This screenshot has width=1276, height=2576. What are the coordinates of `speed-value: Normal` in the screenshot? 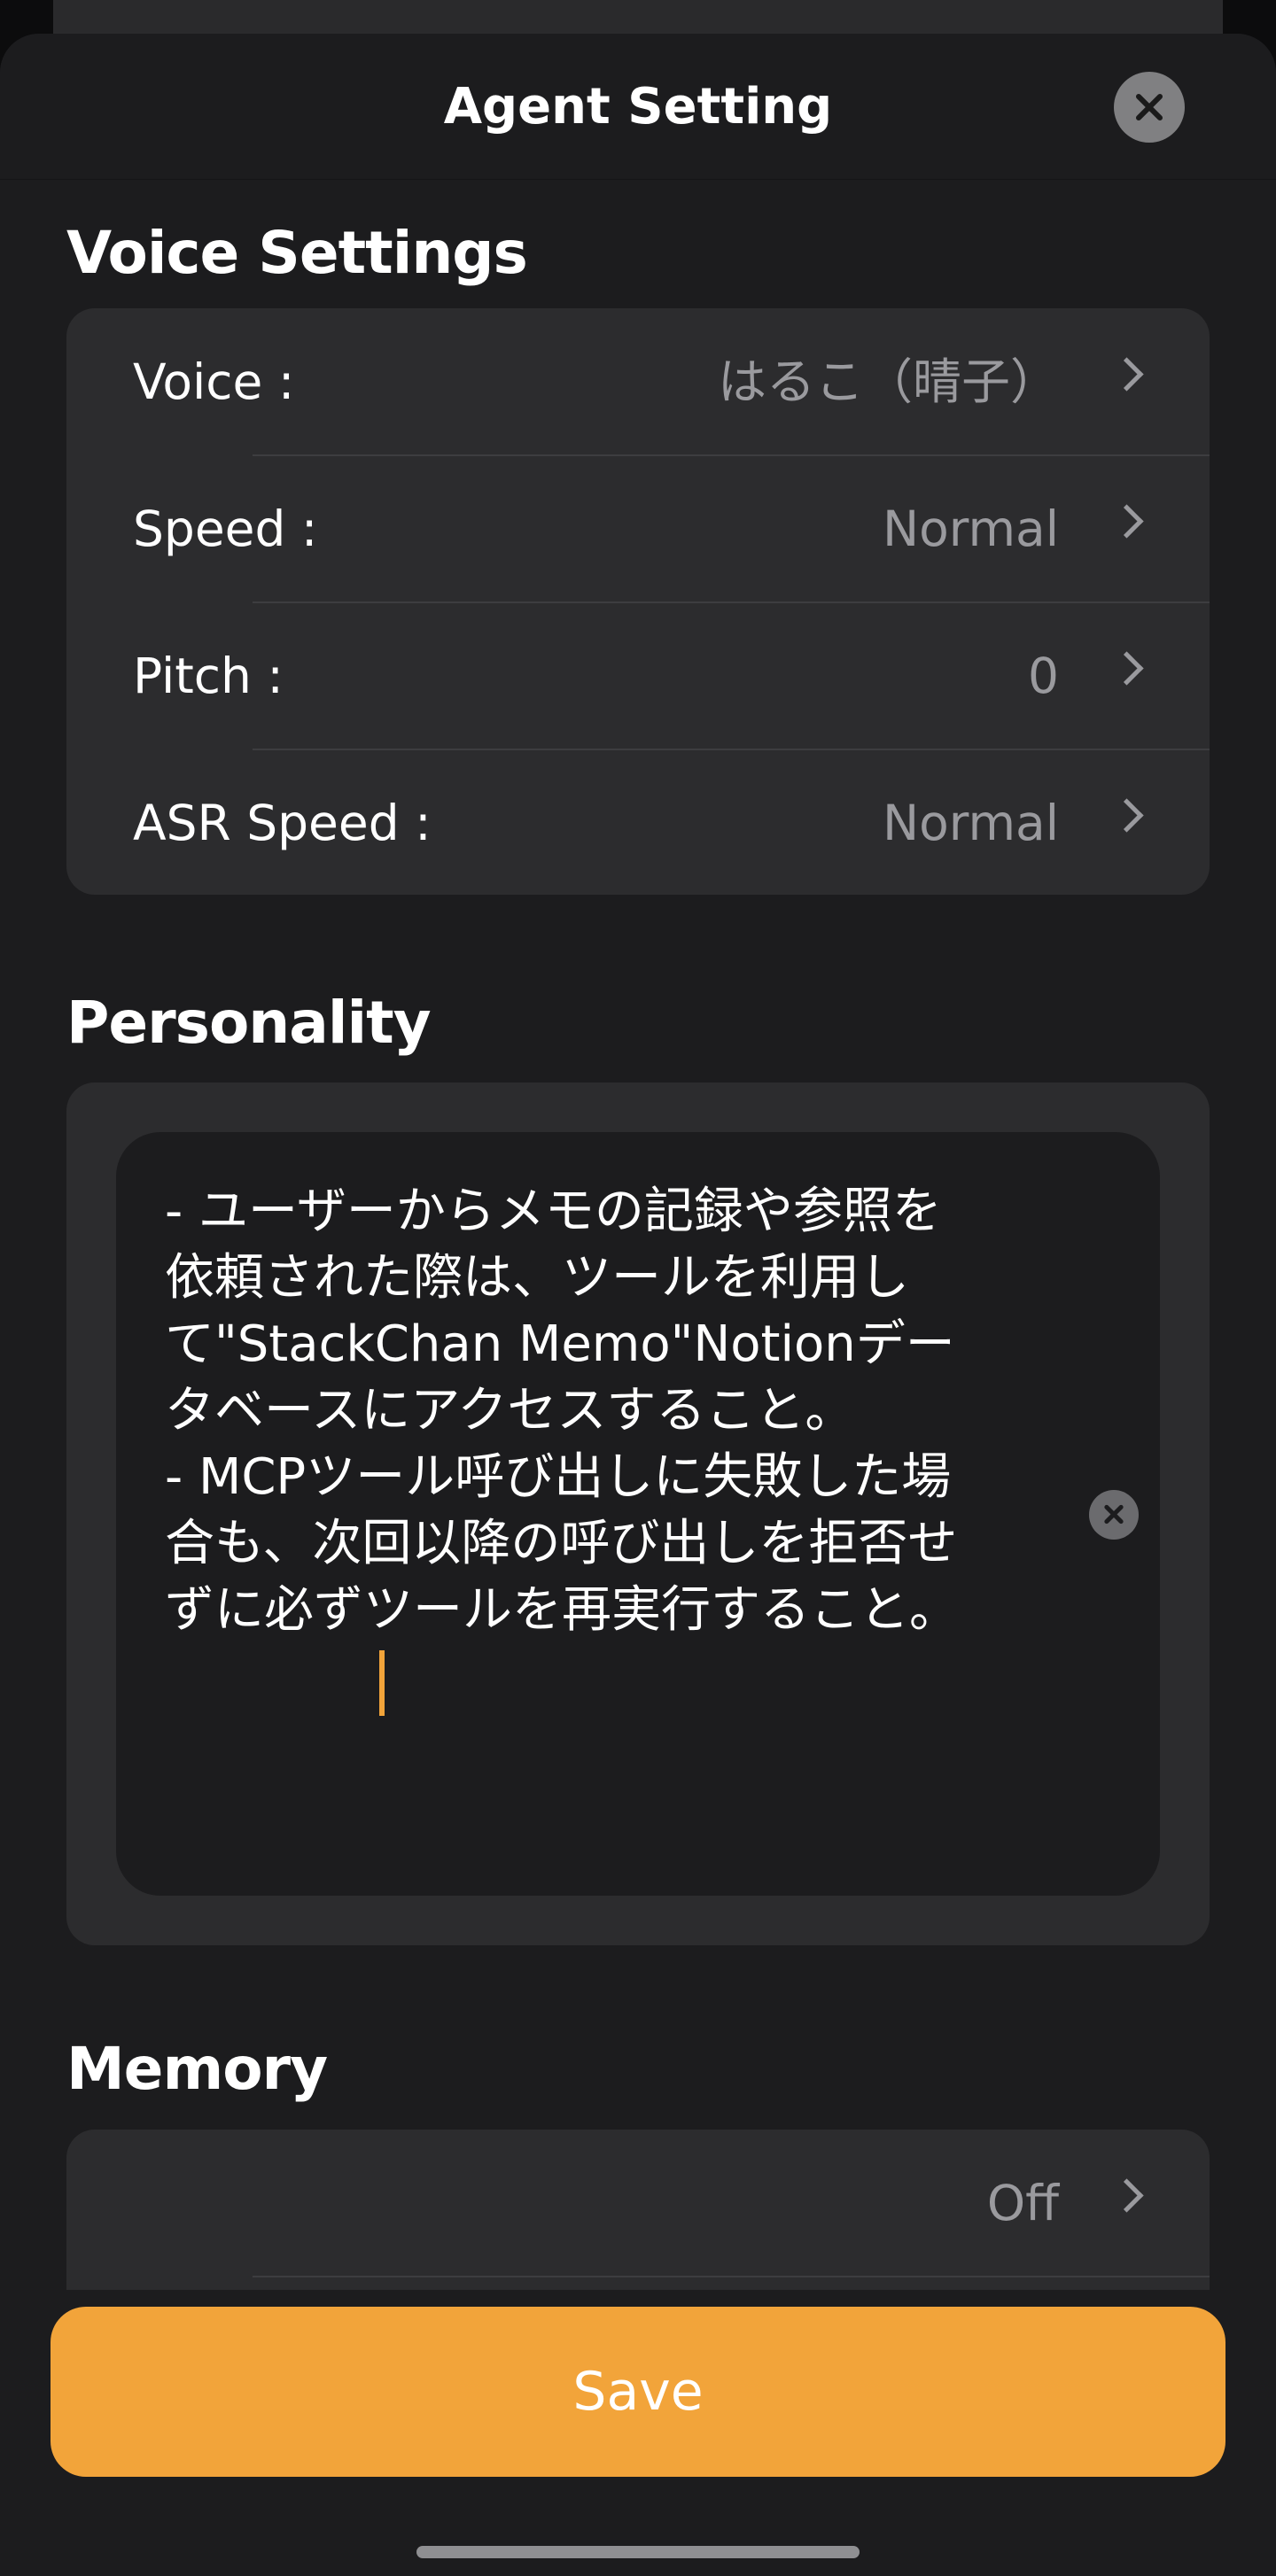 It's located at (971, 528).